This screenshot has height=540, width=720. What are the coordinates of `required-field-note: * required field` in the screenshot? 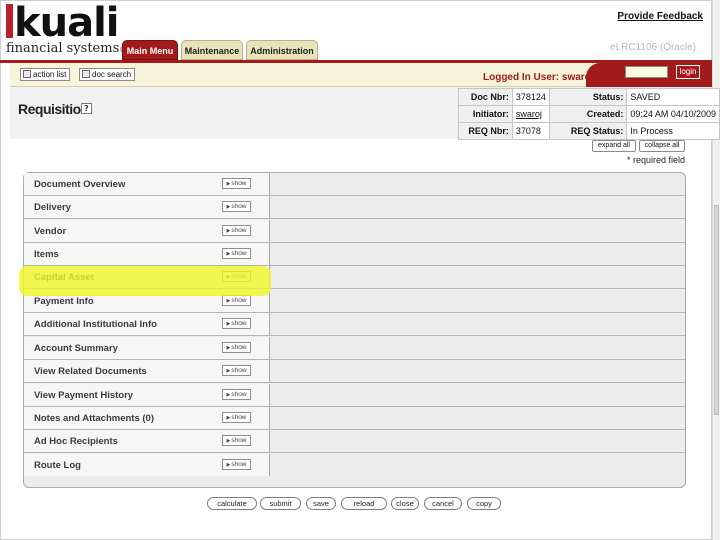 It's located at (655, 160).